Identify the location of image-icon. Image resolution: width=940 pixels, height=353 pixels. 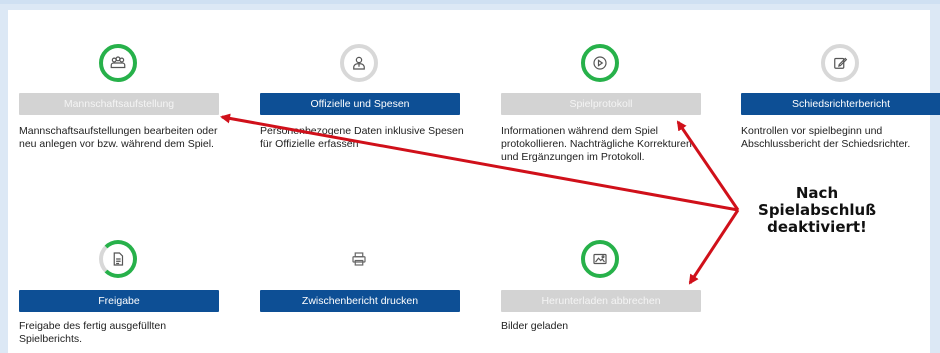
(600, 259).